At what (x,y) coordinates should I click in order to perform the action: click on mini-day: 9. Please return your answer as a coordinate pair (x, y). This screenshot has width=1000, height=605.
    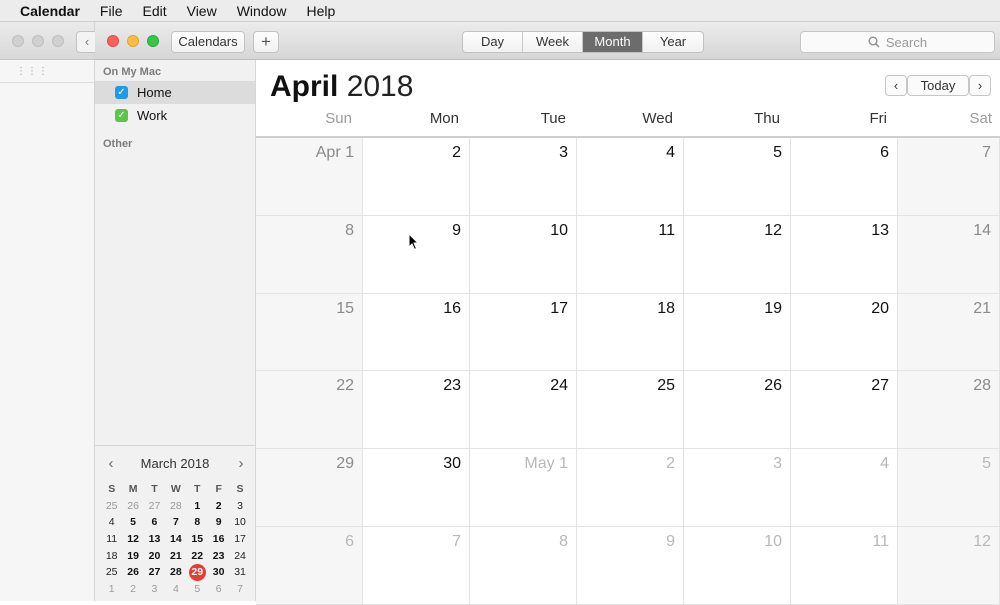
    Looking at the image, I should click on (218, 522).